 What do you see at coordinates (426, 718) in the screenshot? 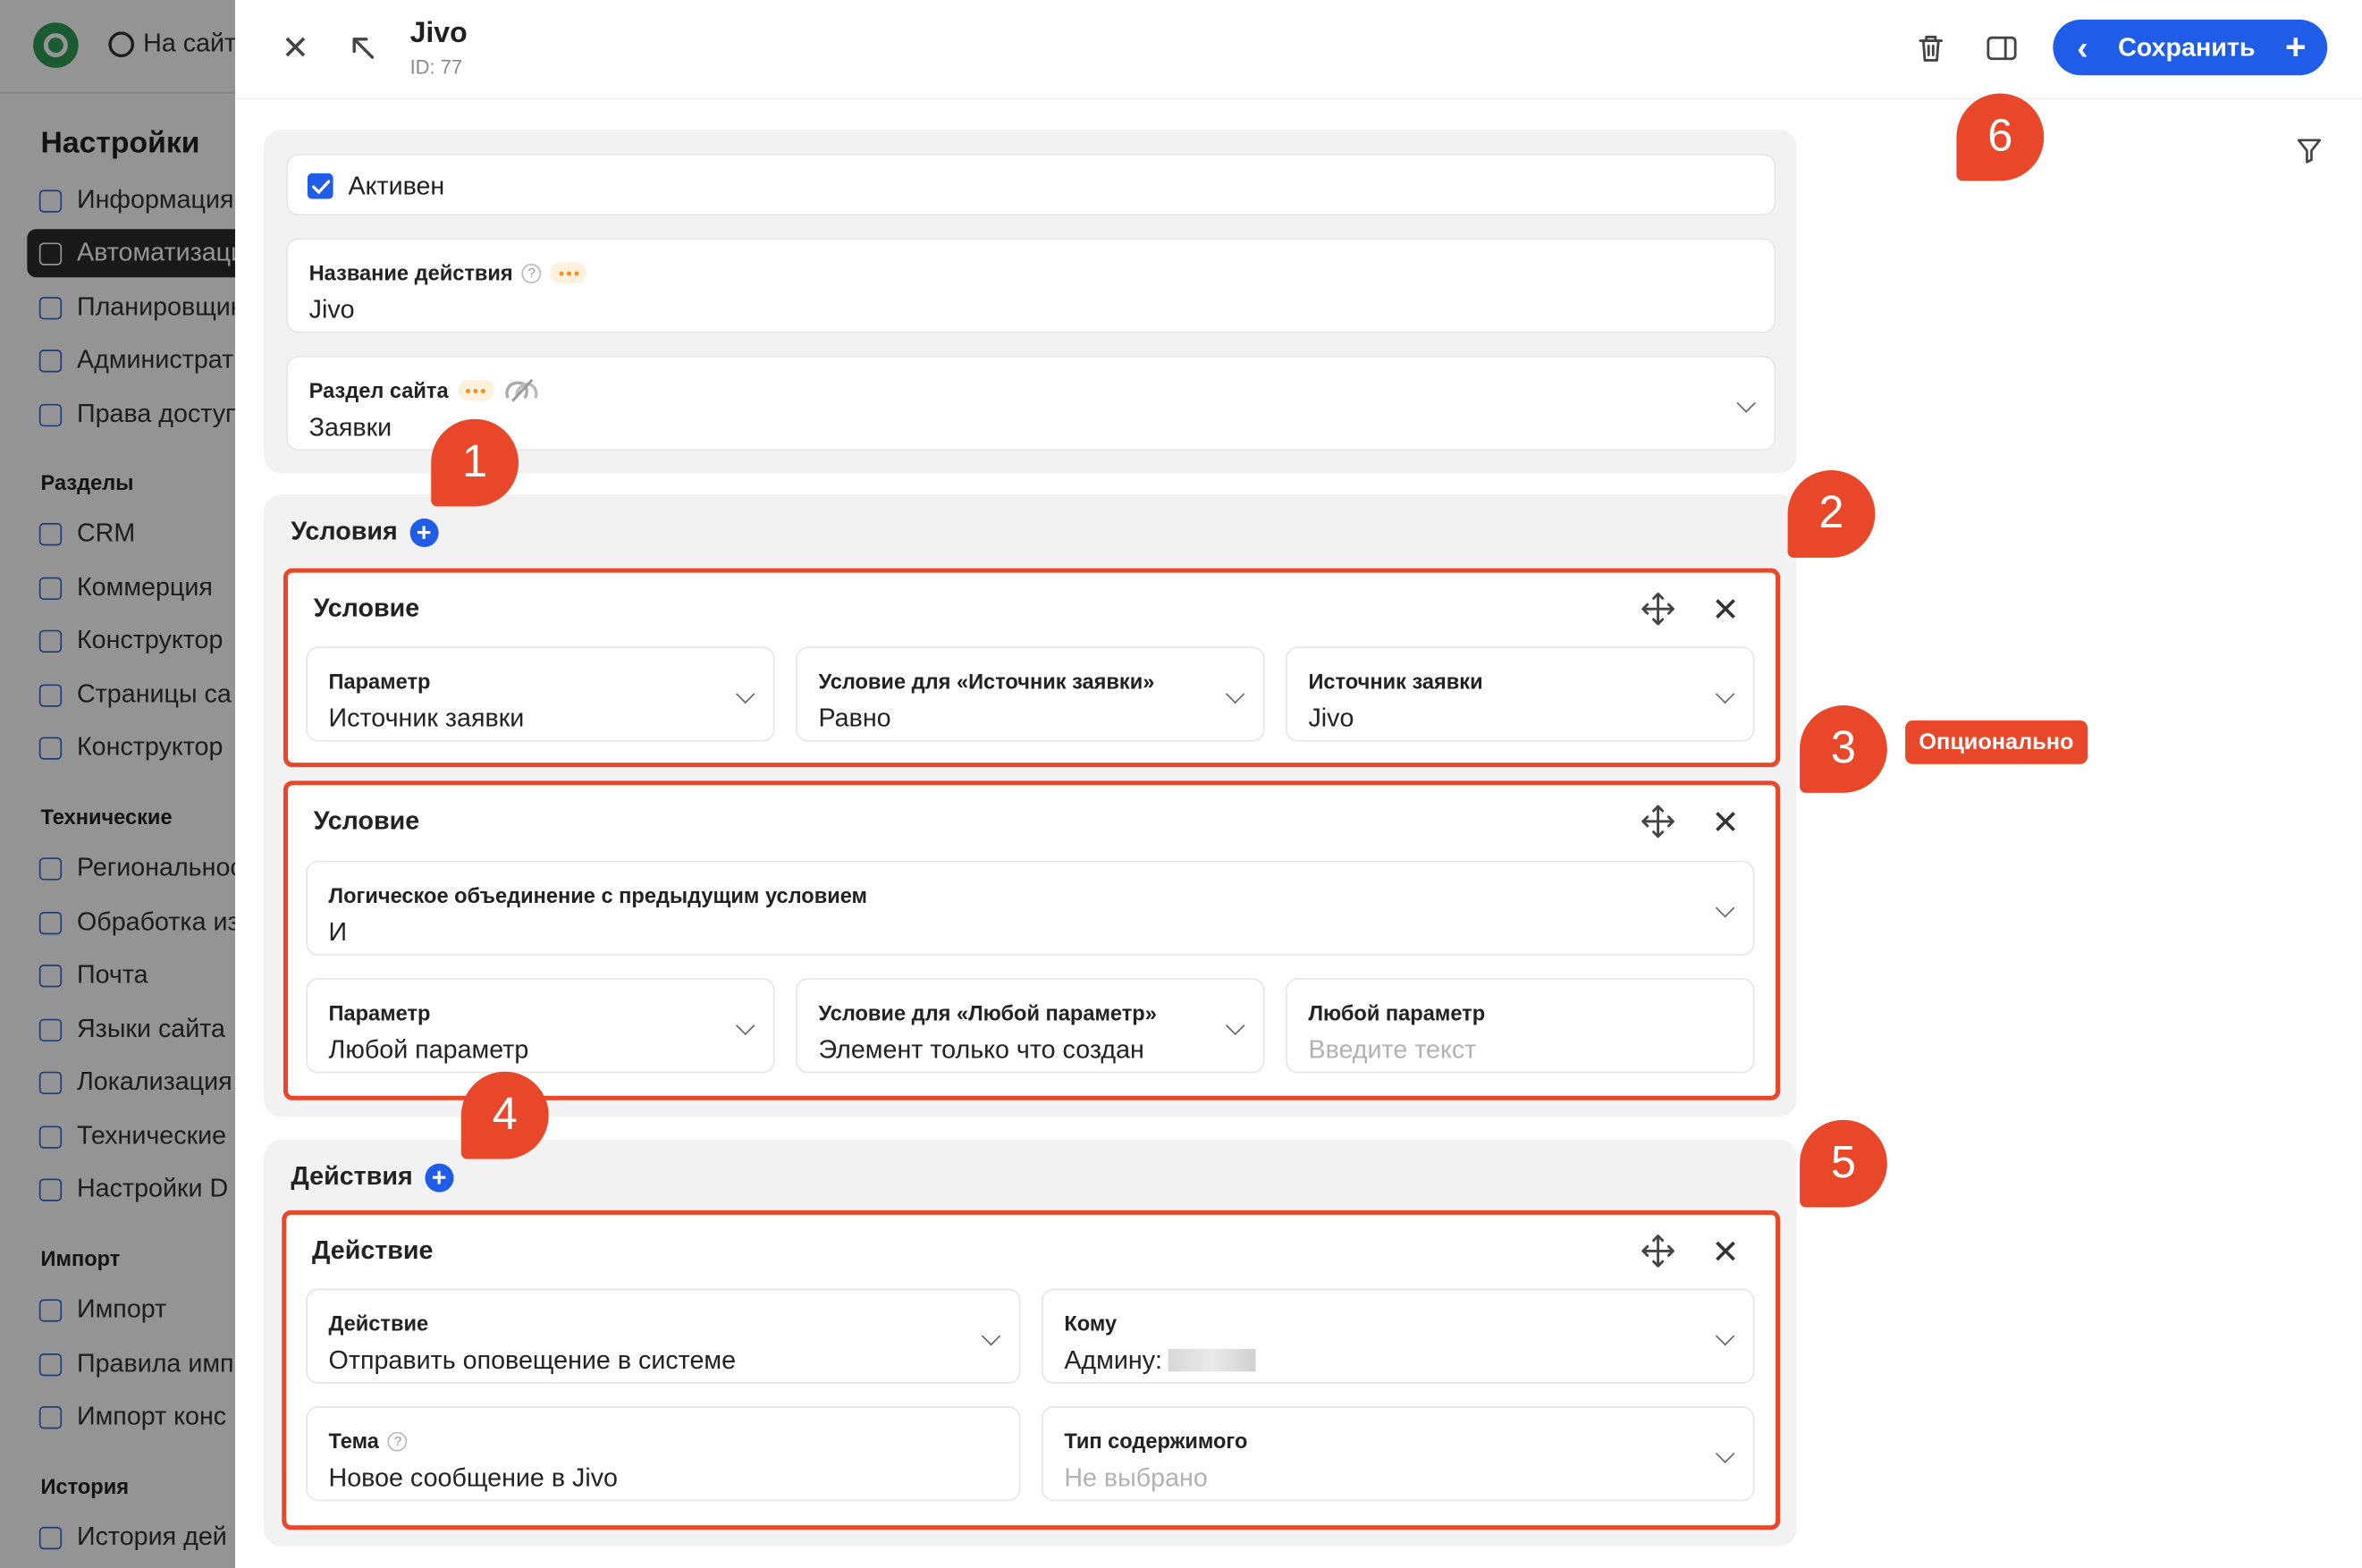
I see `field-value: Источник заявки` at bounding box center [426, 718].